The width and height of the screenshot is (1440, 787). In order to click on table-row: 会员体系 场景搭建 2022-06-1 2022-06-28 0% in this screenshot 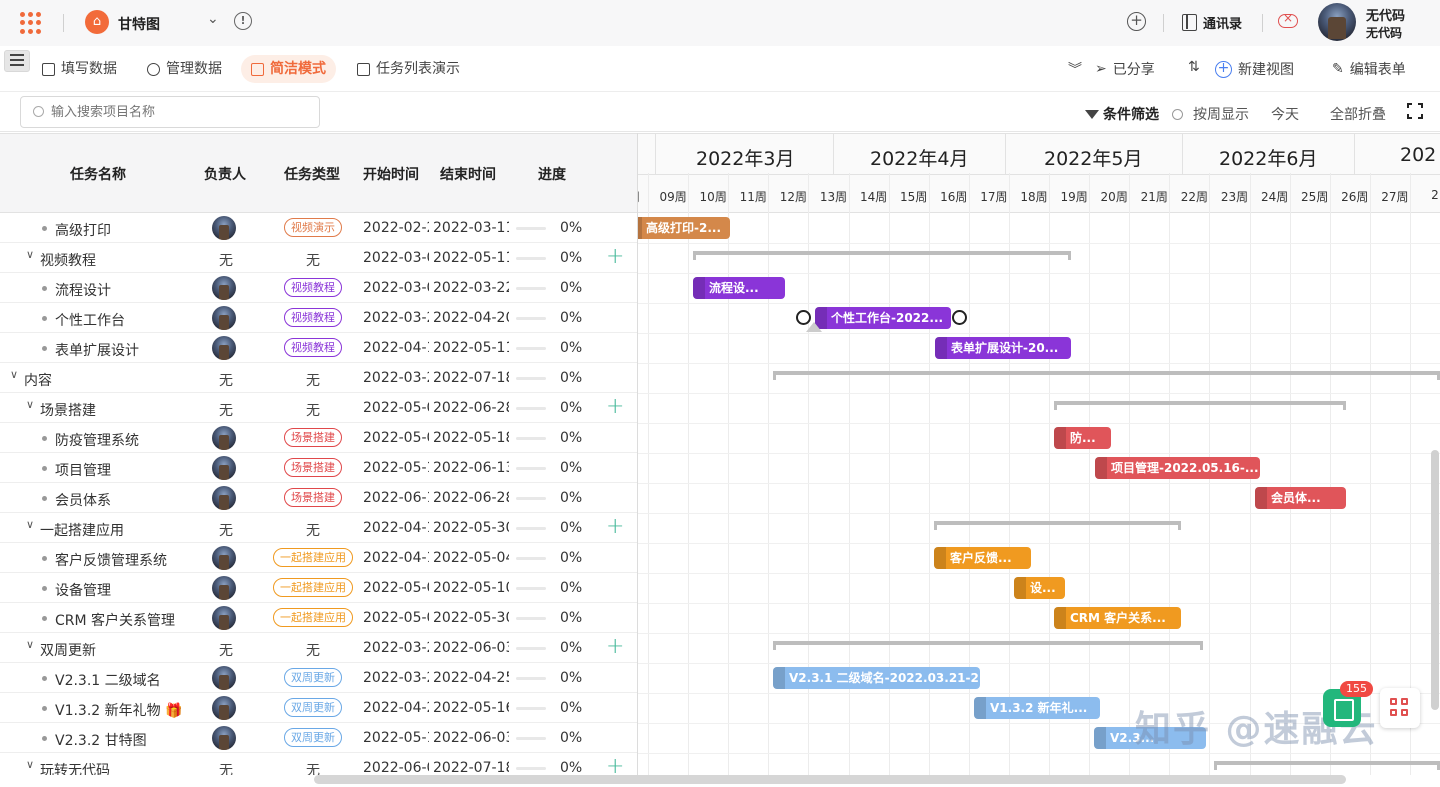, I will do `click(318, 498)`.